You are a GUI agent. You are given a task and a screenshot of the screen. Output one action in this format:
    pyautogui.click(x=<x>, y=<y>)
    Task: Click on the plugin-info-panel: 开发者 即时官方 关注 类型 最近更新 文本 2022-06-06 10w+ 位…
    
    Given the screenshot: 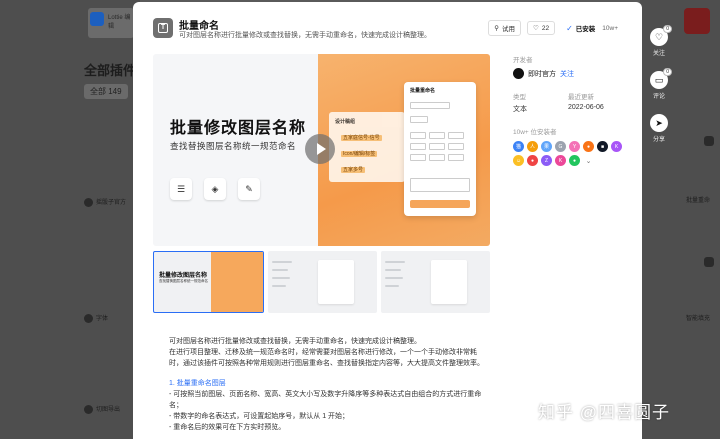 What is the action you would take?
    pyautogui.click(x=568, y=110)
    